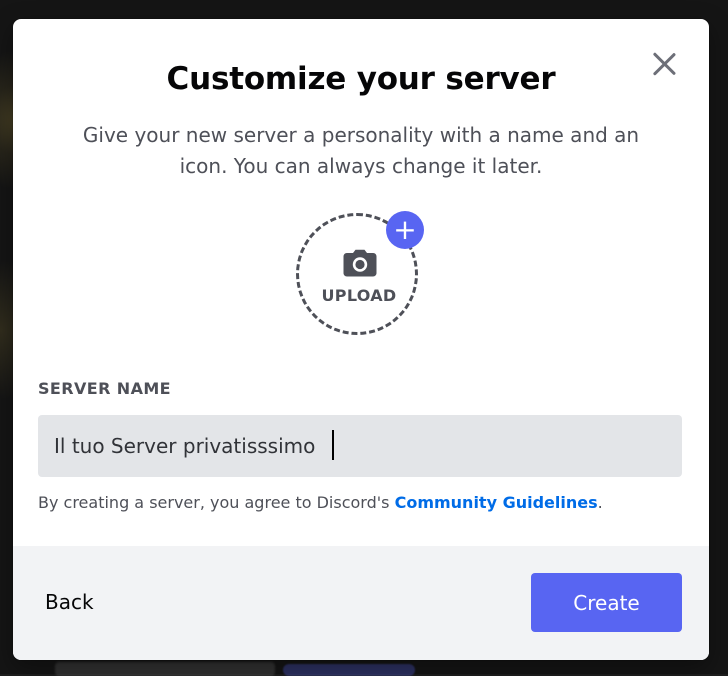 The image size is (728, 676). I want to click on server-name-input, so click(360, 446).